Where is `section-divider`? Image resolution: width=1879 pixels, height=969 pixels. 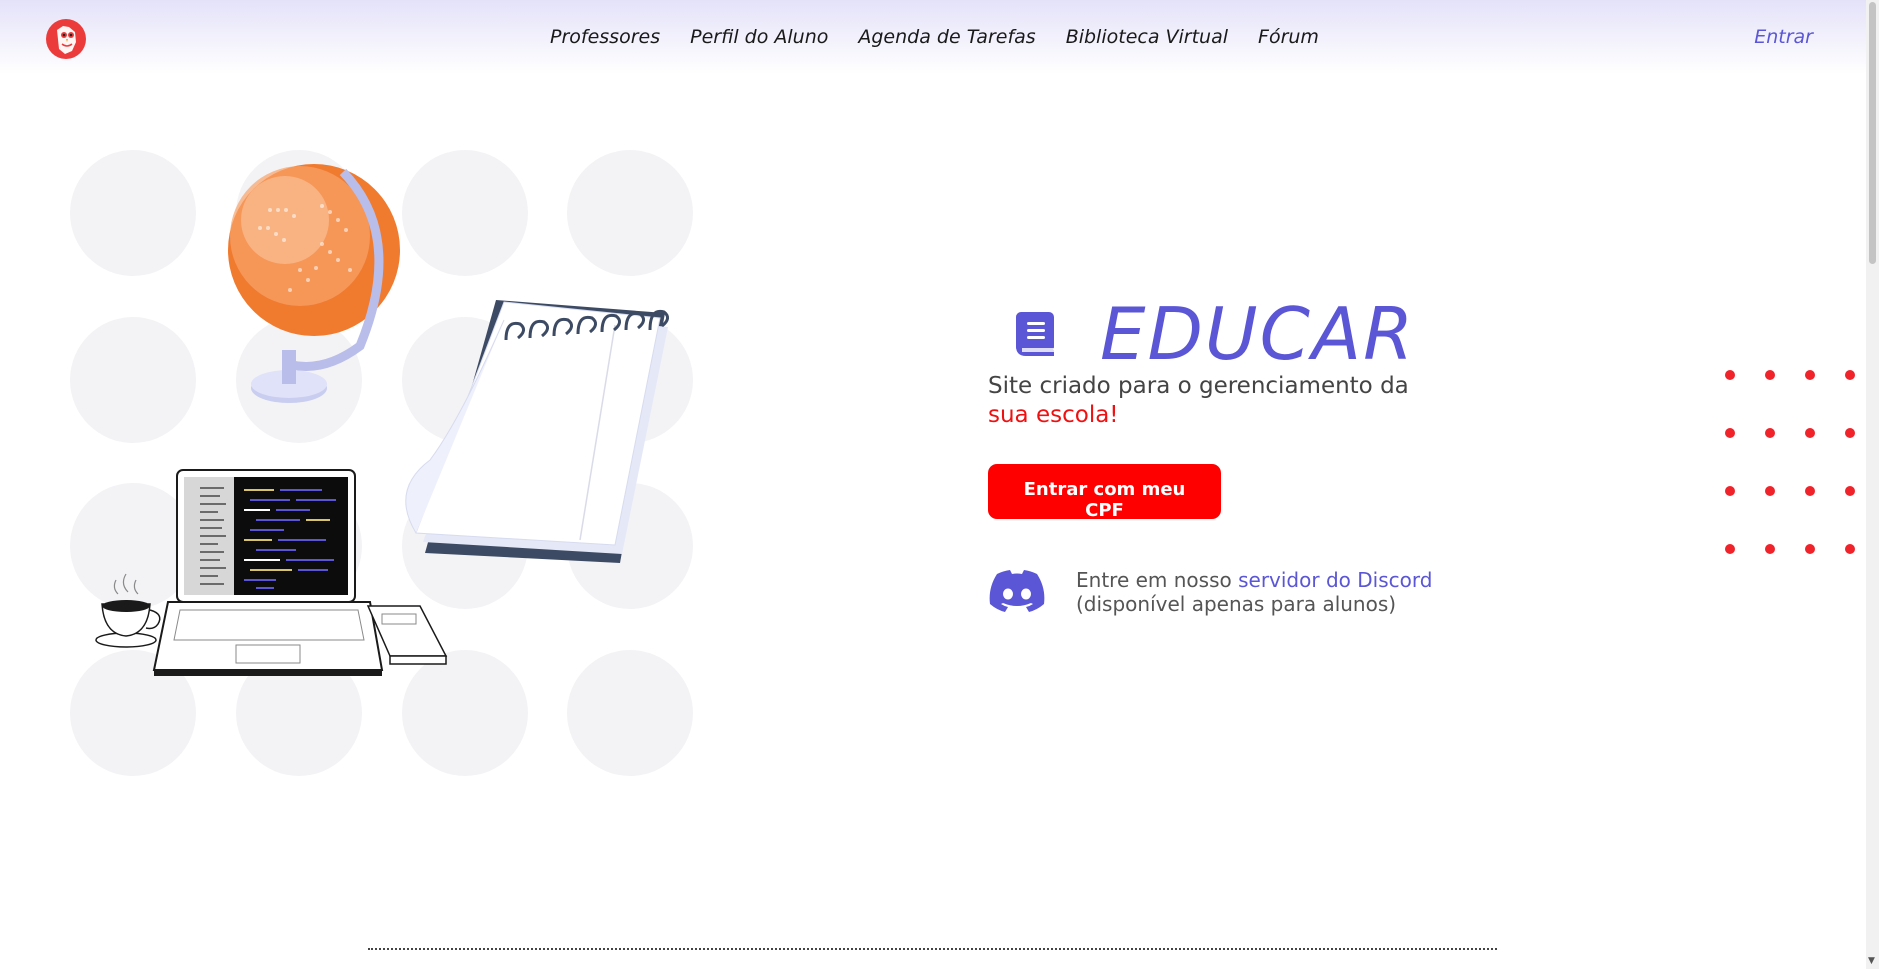 section-divider is located at coordinates (932, 949).